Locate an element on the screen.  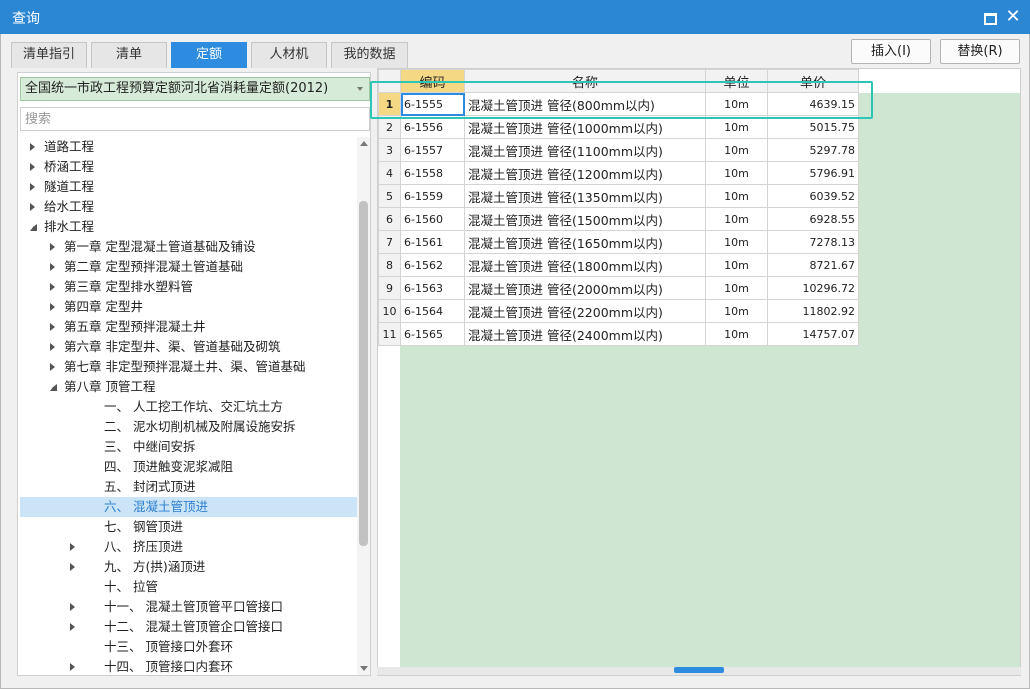
cell-price: 6039.52 is located at coordinates (813, 196).